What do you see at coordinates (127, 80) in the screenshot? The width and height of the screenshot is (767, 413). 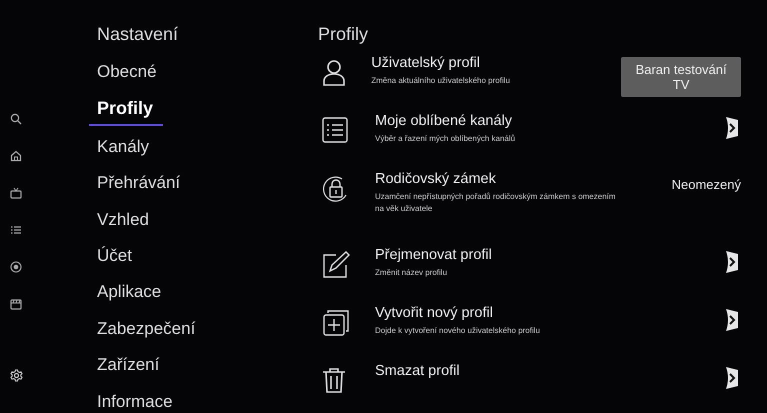 I see `menu-item: Obecné` at bounding box center [127, 80].